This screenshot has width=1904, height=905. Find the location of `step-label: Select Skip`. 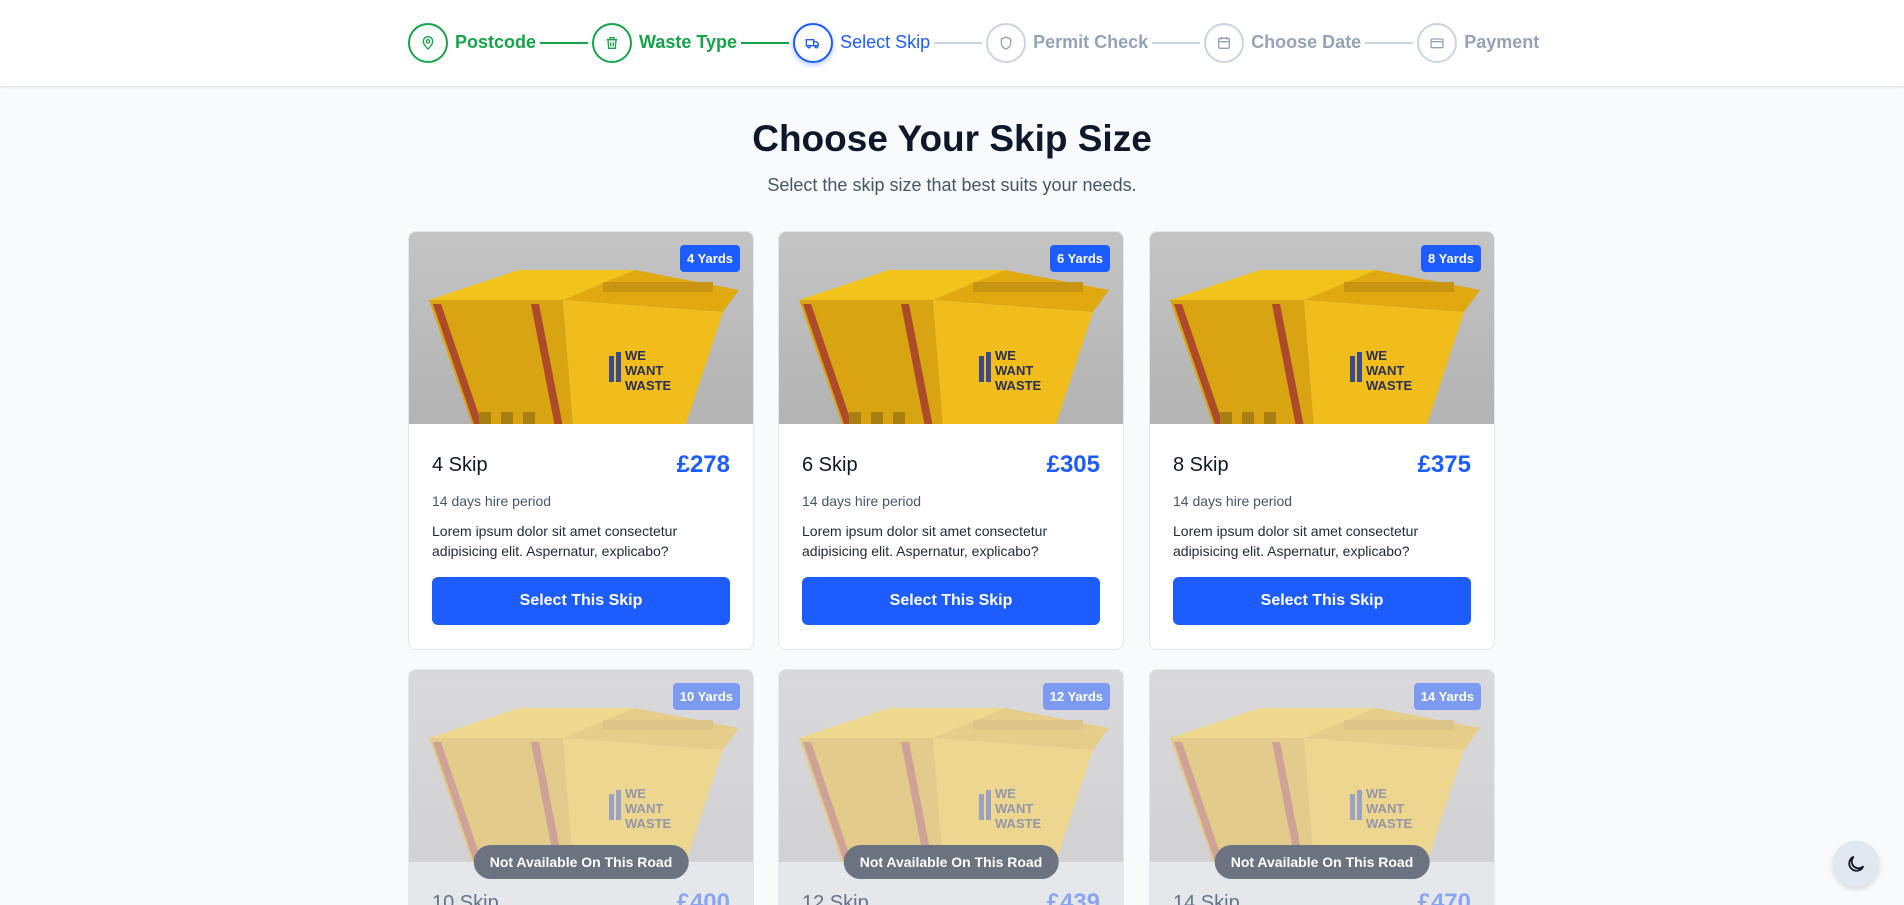

step-label: Select Skip is located at coordinates (885, 42).